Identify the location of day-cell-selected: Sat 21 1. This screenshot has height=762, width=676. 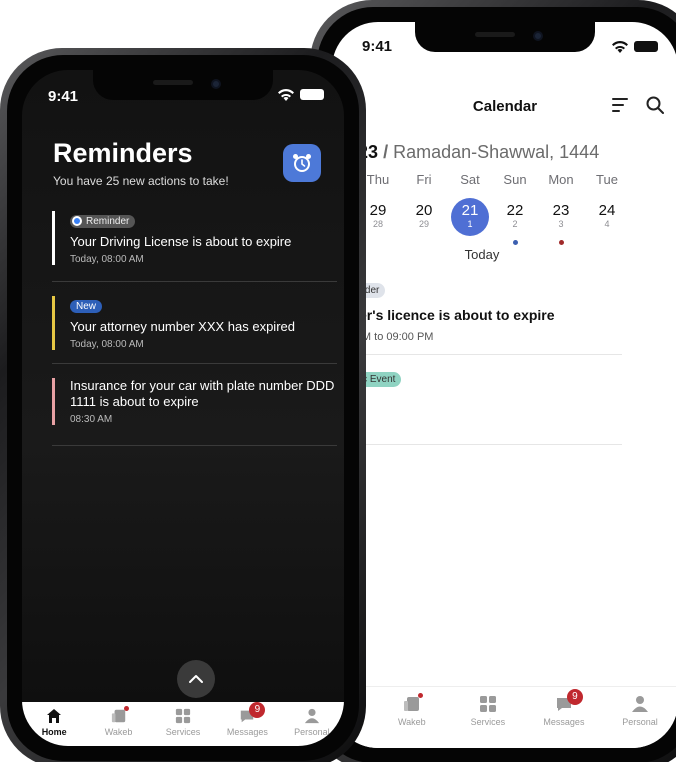
(470, 204).